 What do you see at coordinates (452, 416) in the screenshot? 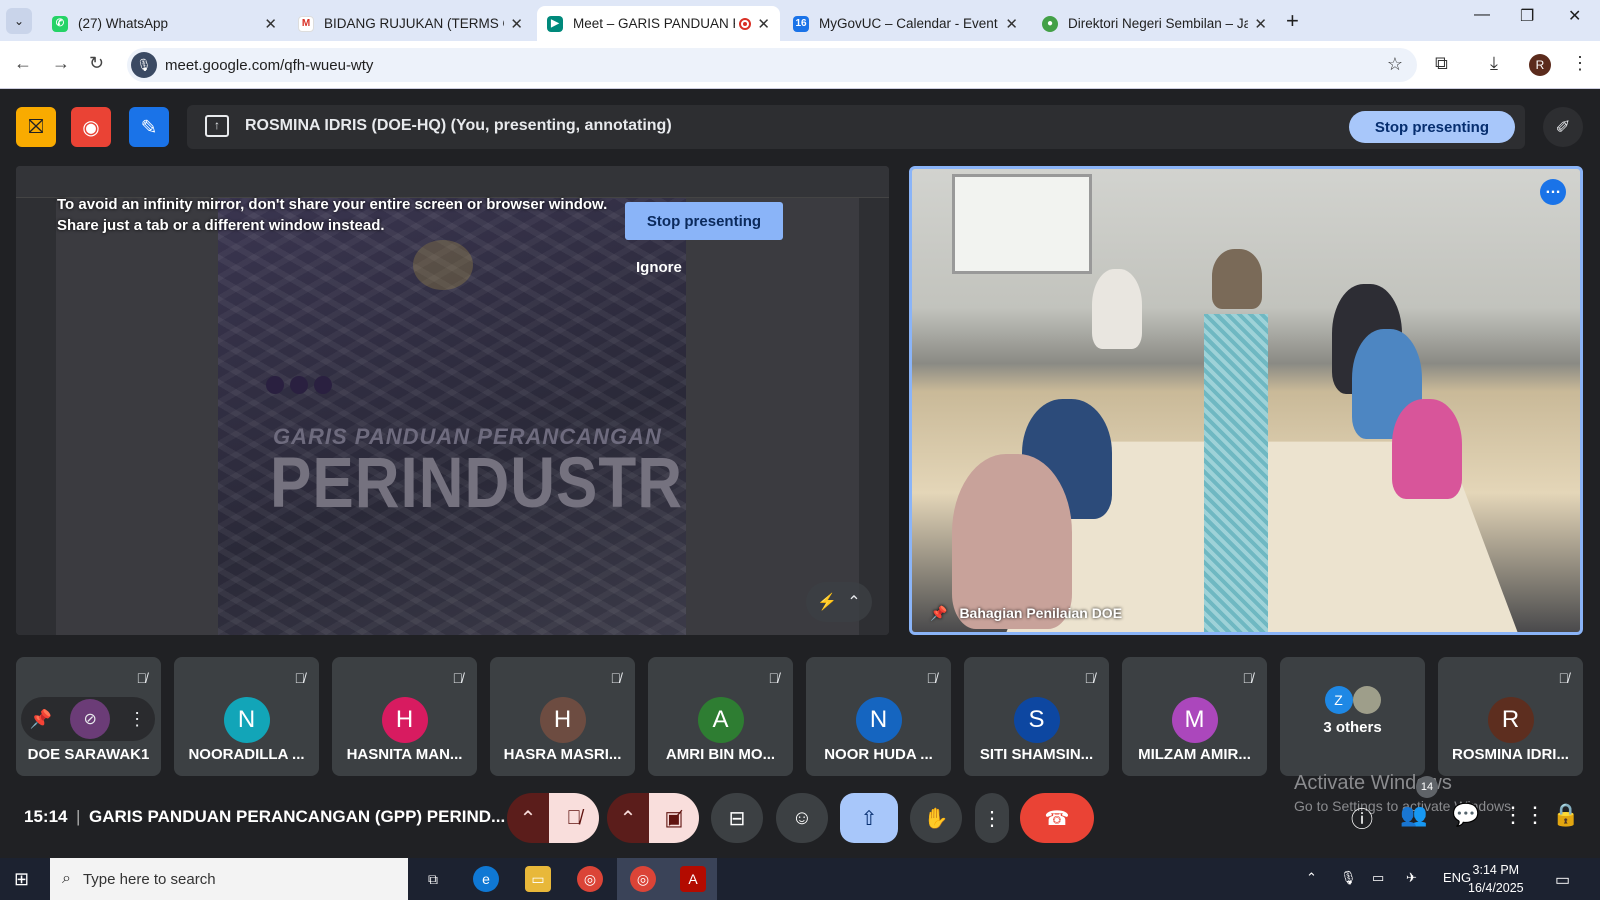
I see `shared-slide: GARIS PANDUAN PERANCANGAN PERINDUSTRIAN` at bounding box center [452, 416].